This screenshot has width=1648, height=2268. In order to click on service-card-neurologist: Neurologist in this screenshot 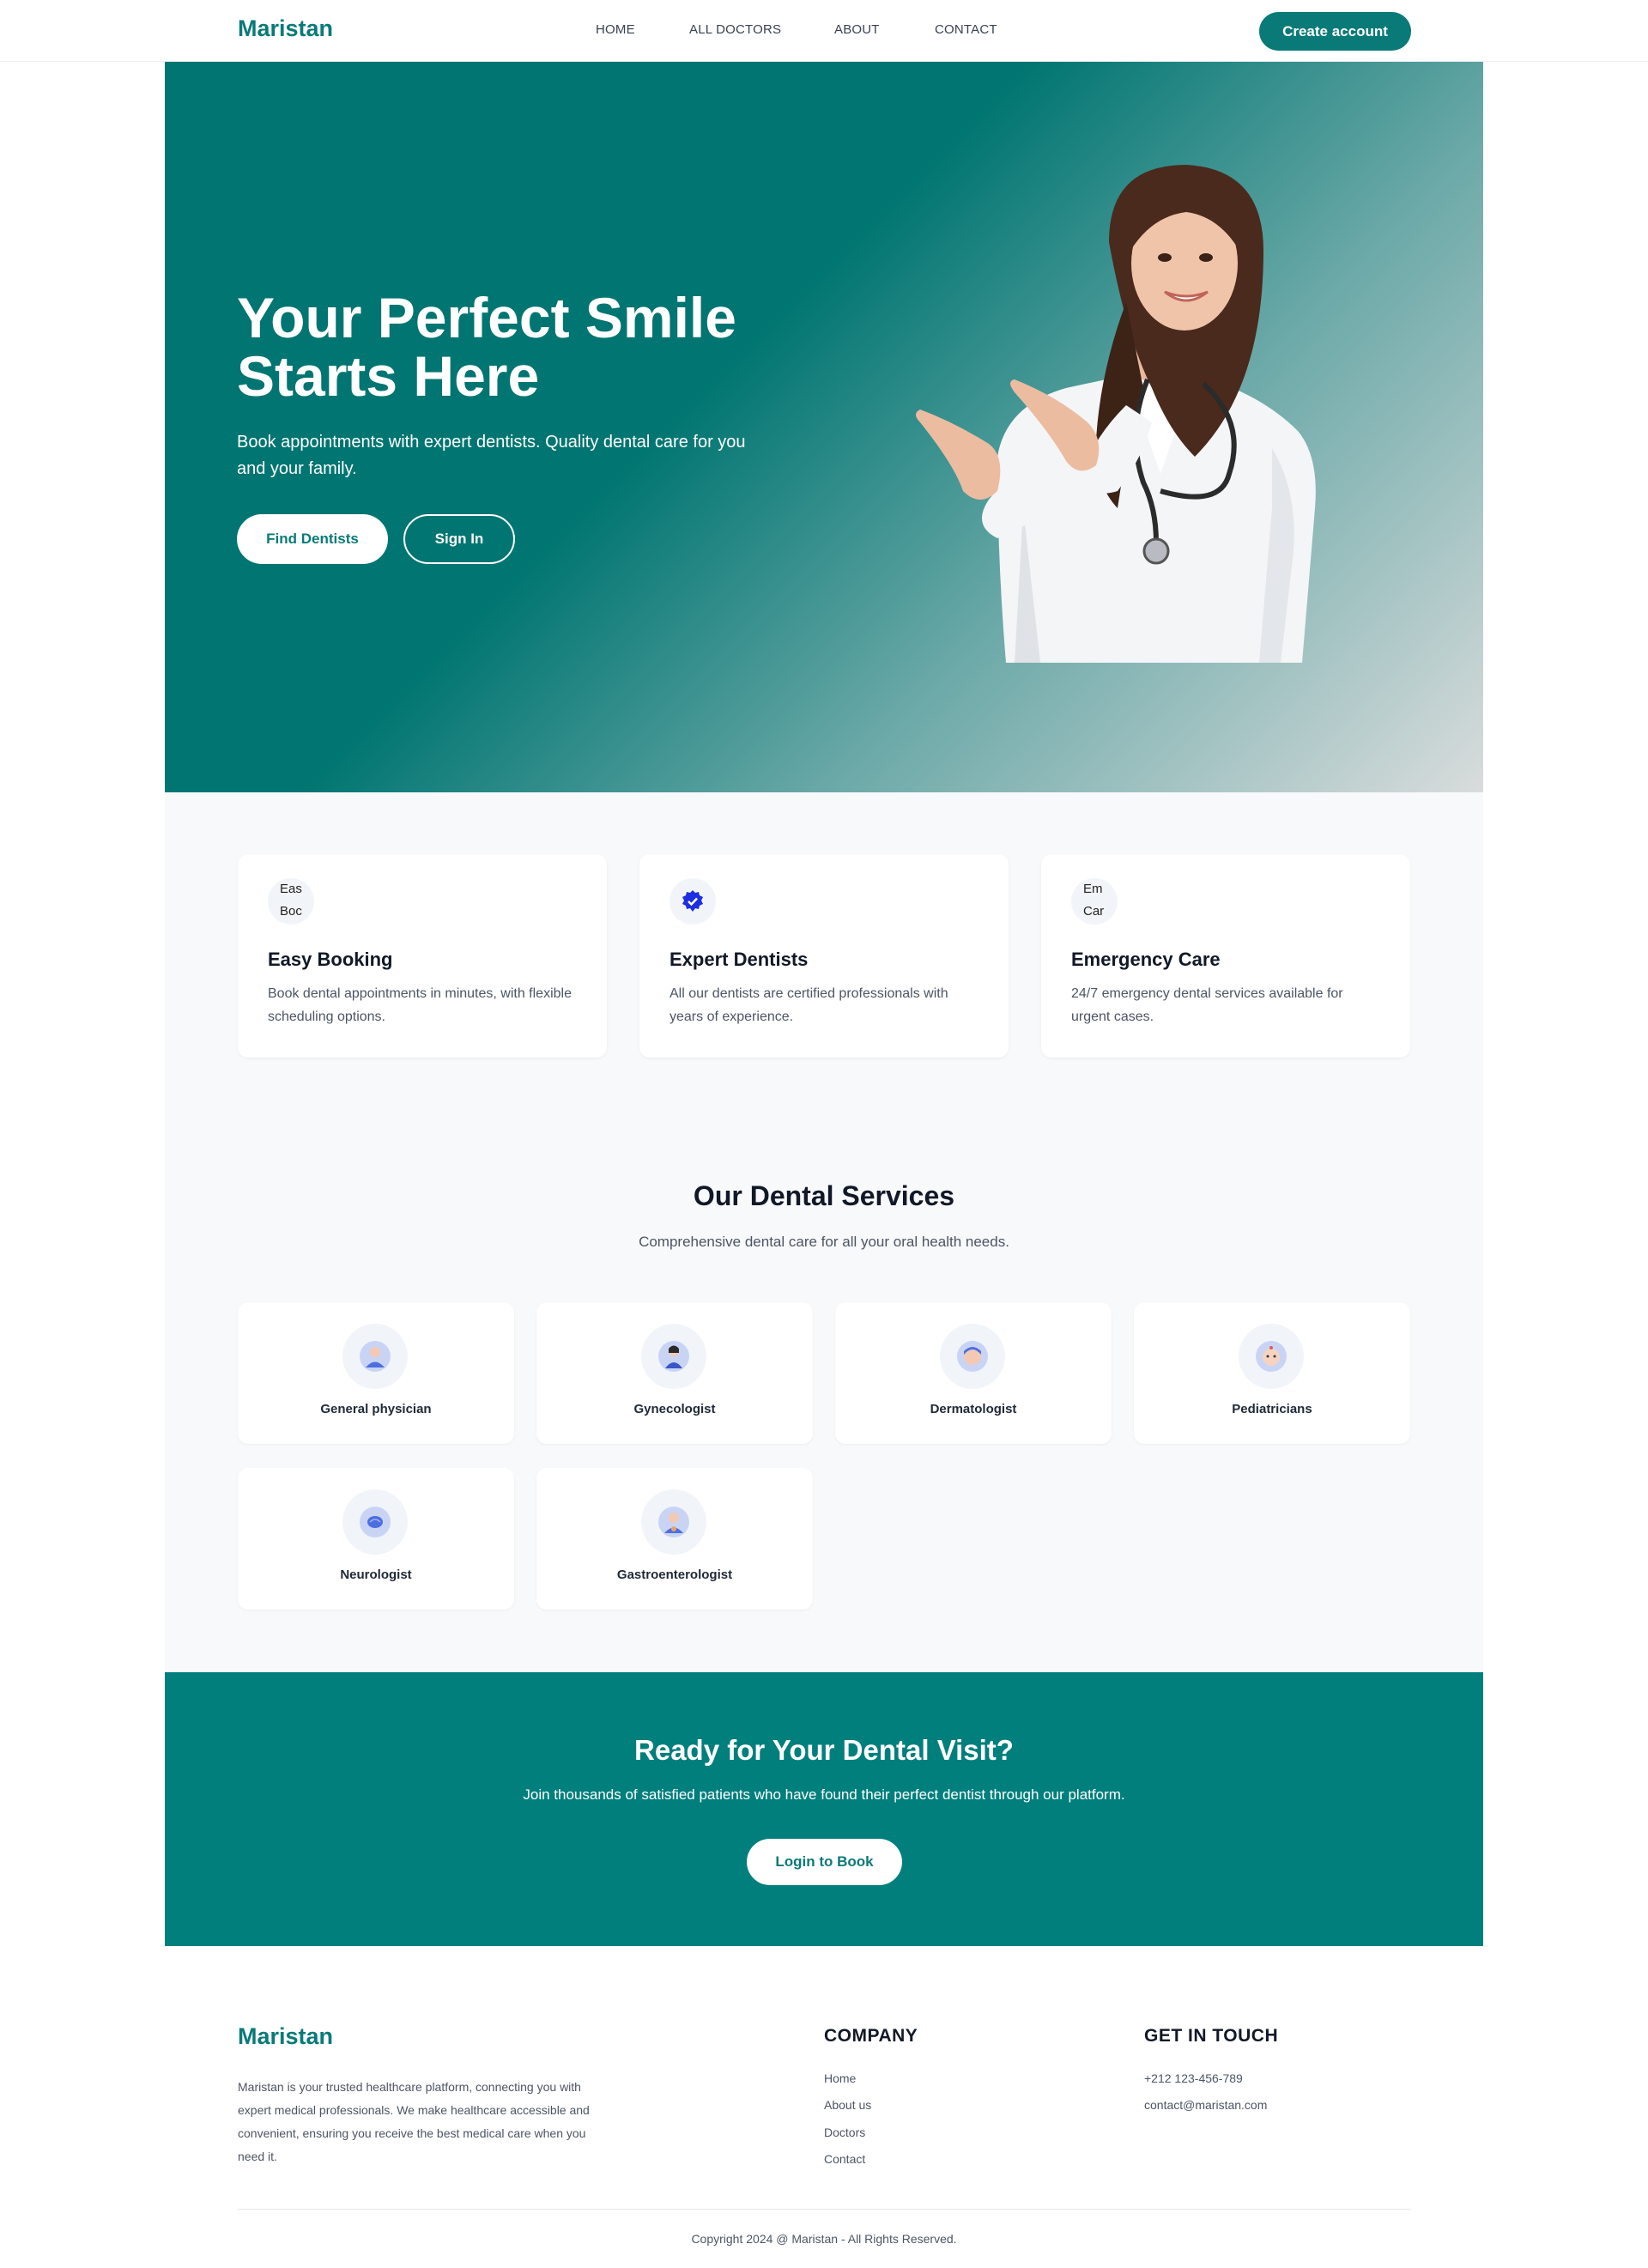, I will do `click(376, 1539)`.